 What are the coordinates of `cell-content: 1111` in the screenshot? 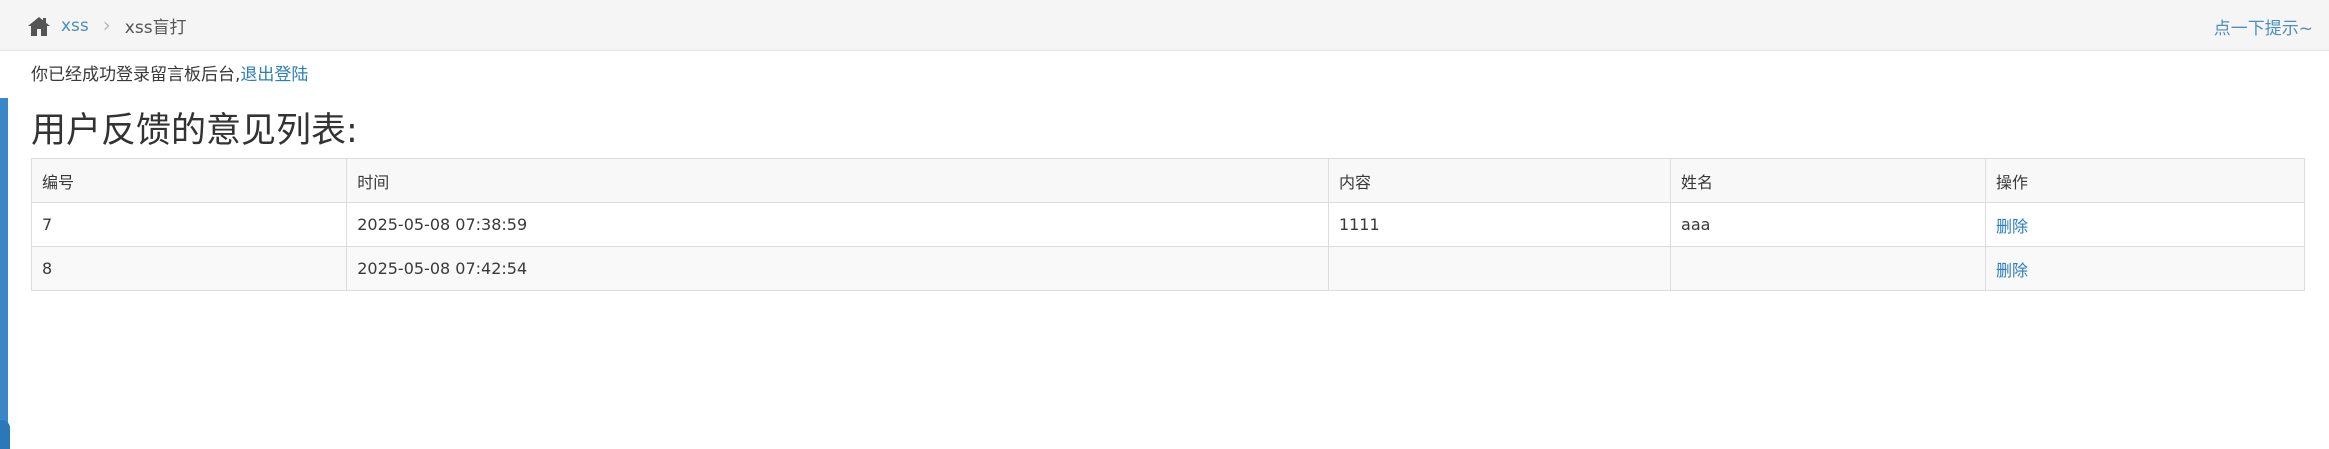 It's located at (1499, 224).